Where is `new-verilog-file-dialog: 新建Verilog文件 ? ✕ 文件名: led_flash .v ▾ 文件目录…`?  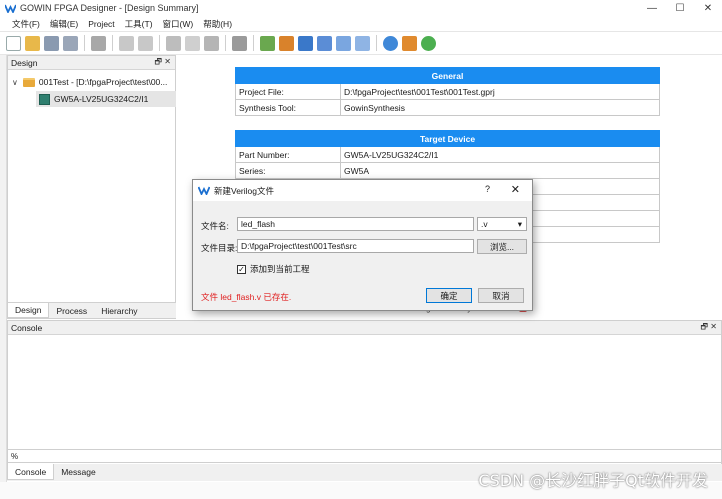 new-verilog-file-dialog: 新建Verilog文件 ? ✕ 文件名: led_flash .v ▾ 文件目录… is located at coordinates (362, 245).